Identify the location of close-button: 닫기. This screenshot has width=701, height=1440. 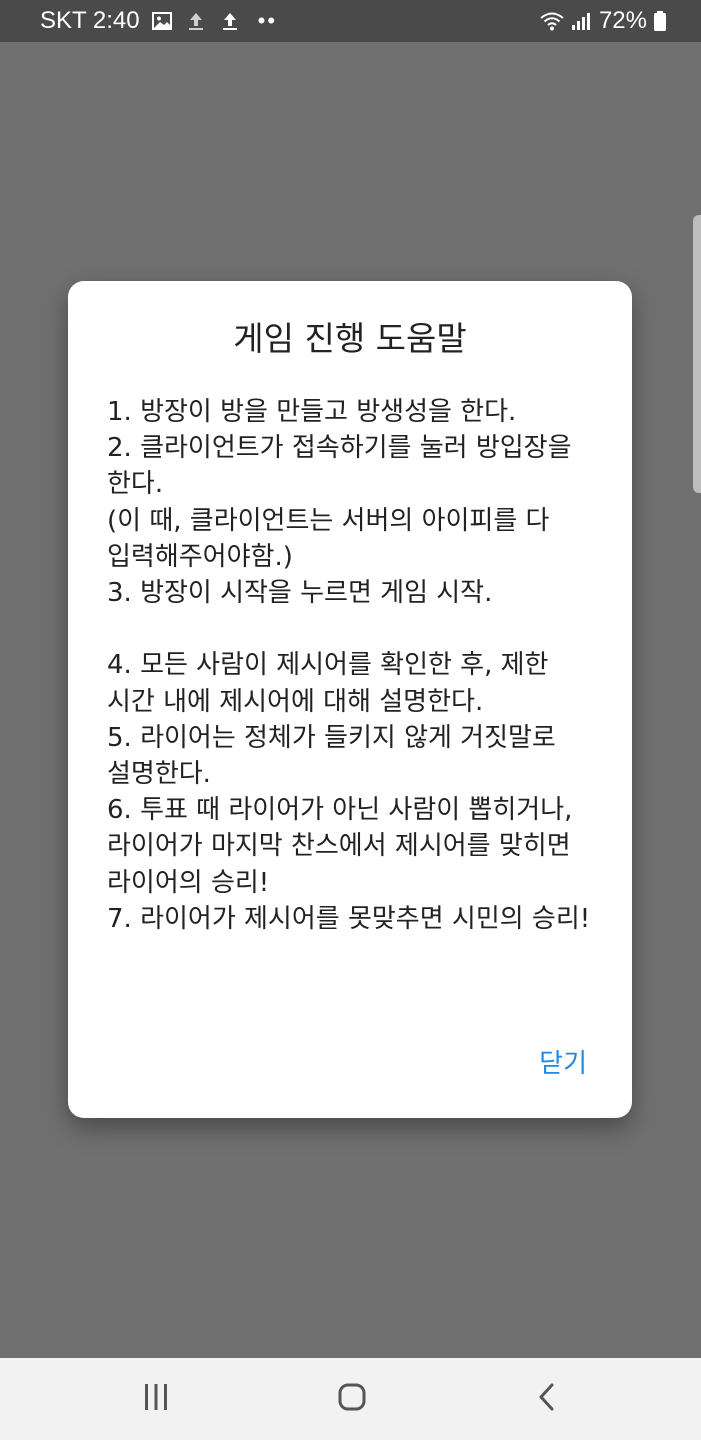
(563, 1064).